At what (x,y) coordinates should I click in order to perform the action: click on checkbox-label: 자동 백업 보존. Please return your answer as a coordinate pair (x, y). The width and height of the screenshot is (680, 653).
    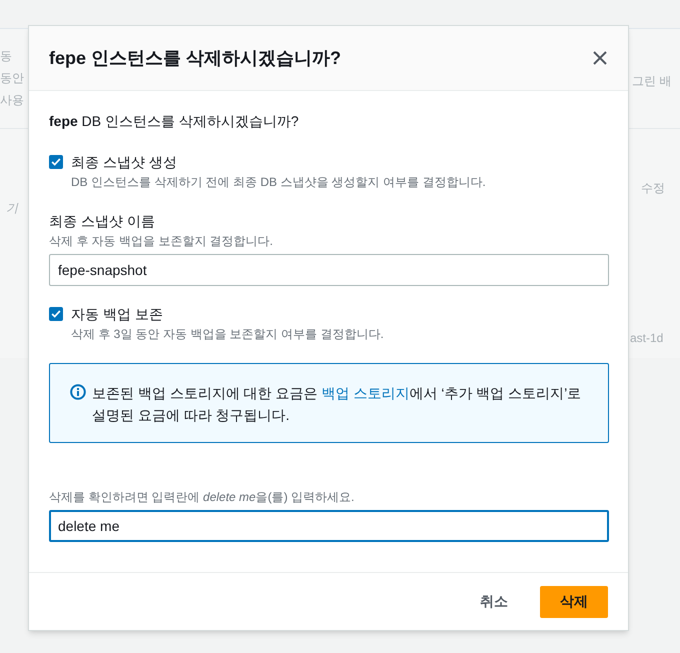
    Looking at the image, I should click on (117, 314).